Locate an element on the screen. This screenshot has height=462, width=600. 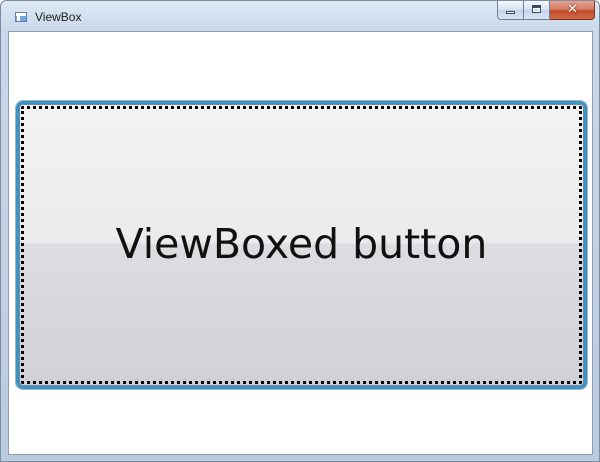
maximize-button is located at coordinates (537, 10).